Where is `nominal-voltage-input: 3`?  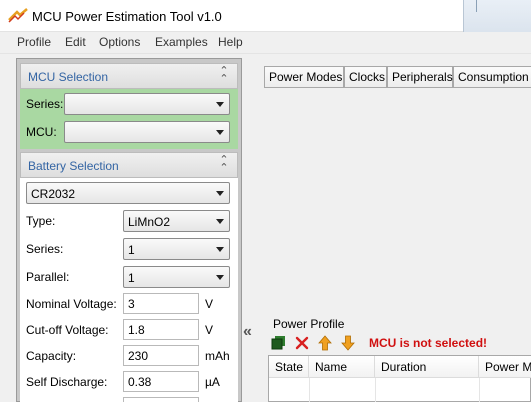
nominal-voltage-input: 3 is located at coordinates (161, 303).